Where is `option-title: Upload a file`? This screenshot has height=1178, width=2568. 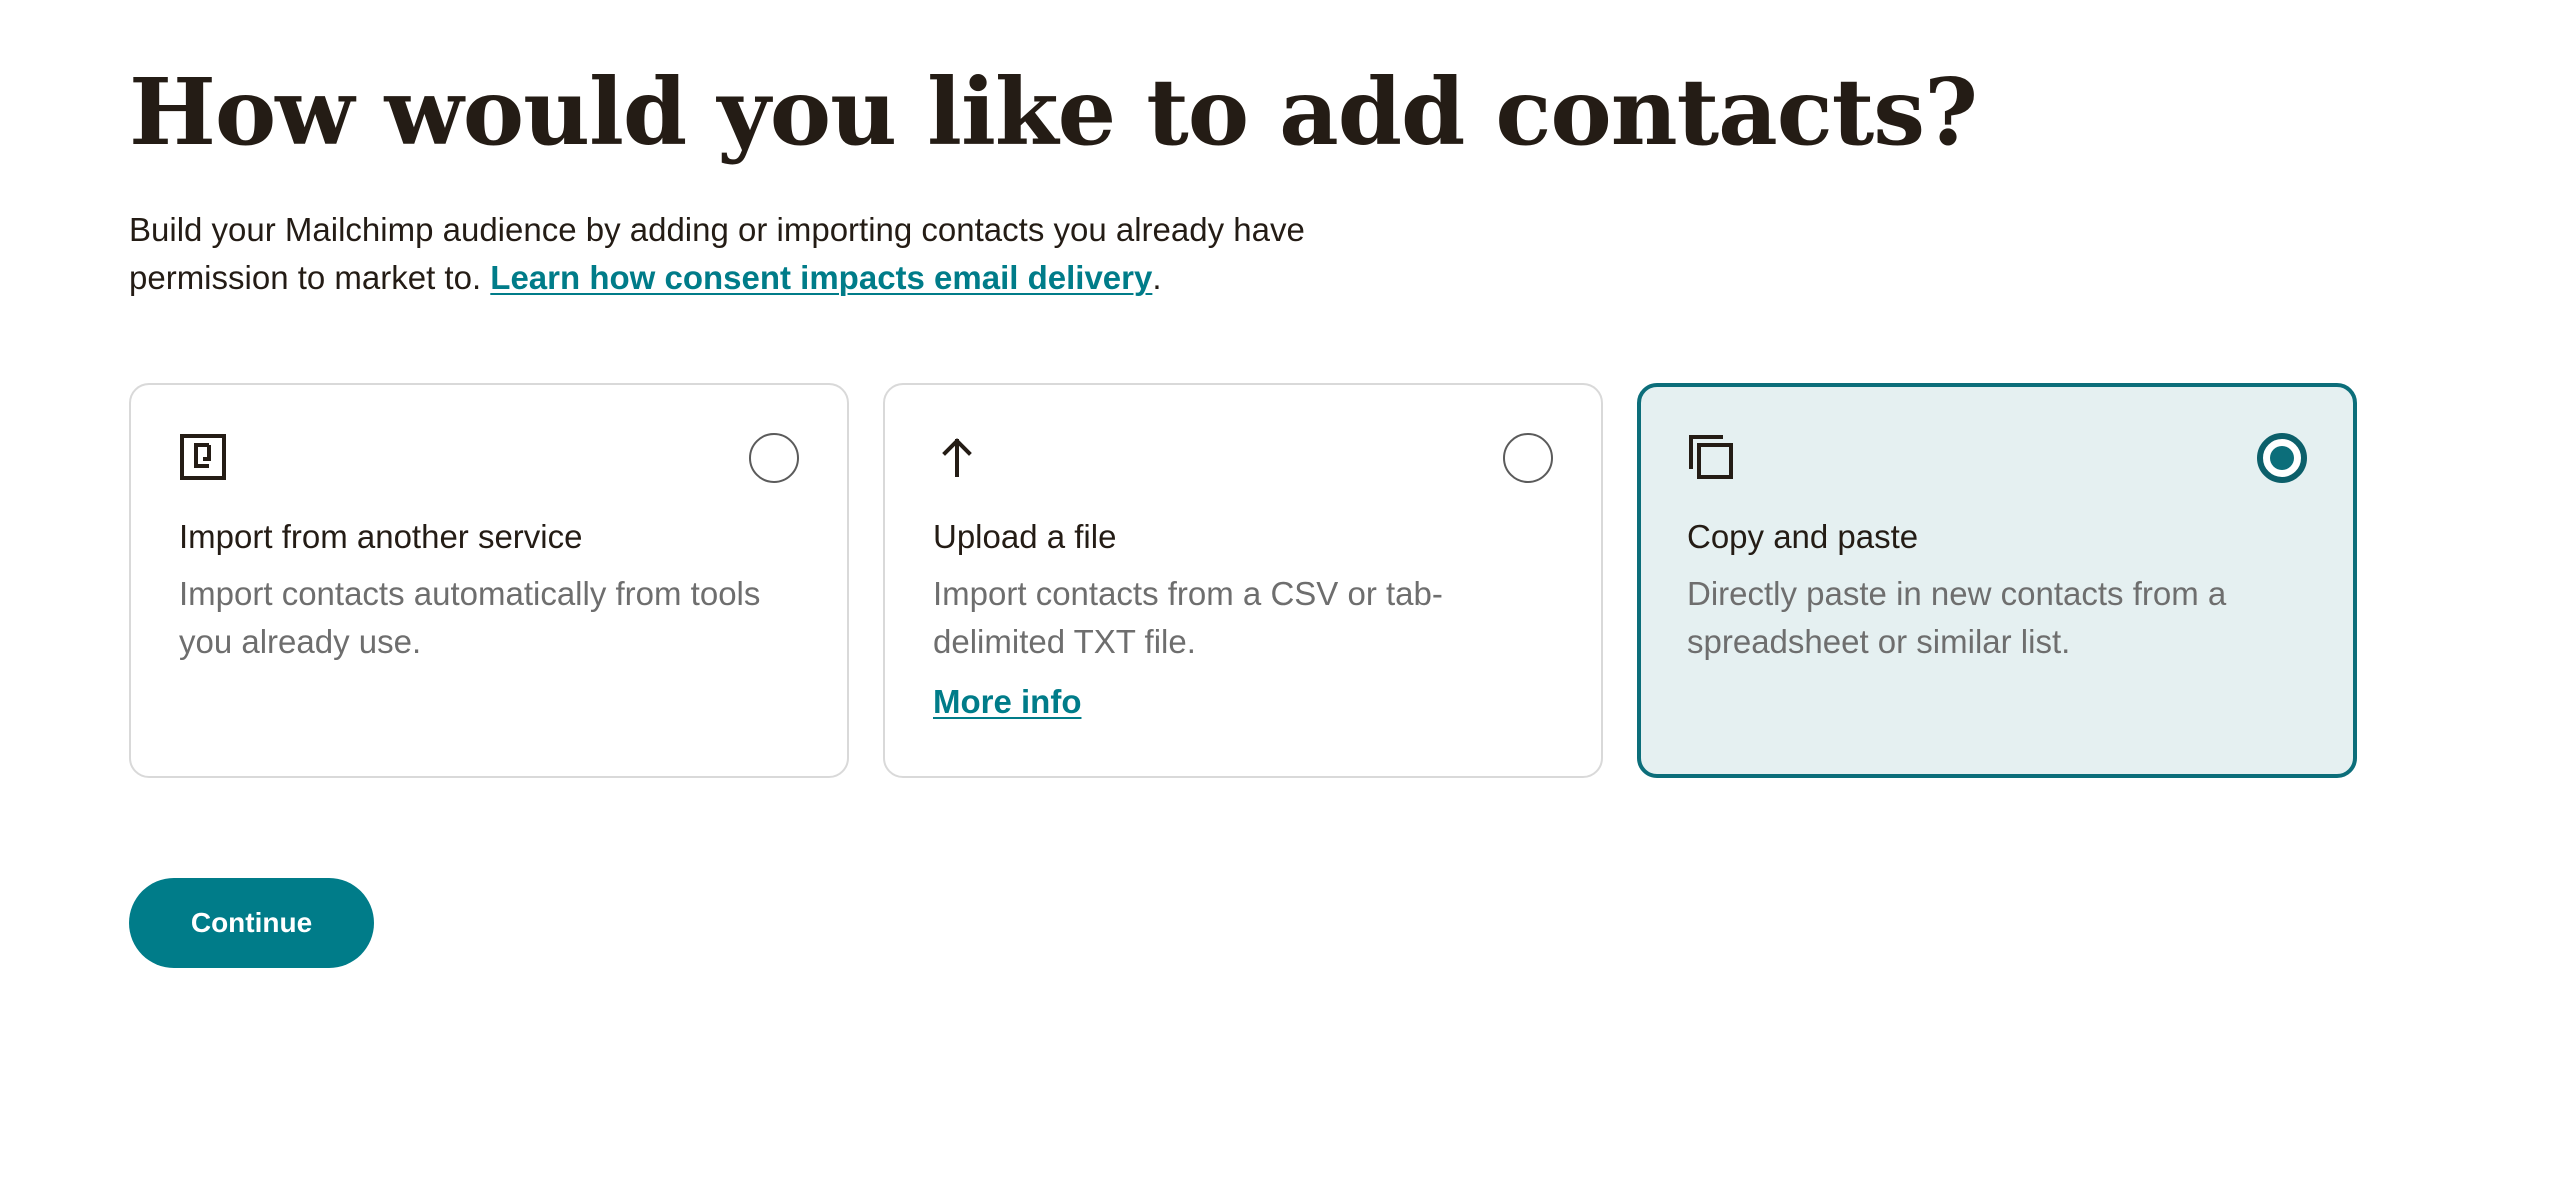 option-title: Upload a file is located at coordinates (1025, 536).